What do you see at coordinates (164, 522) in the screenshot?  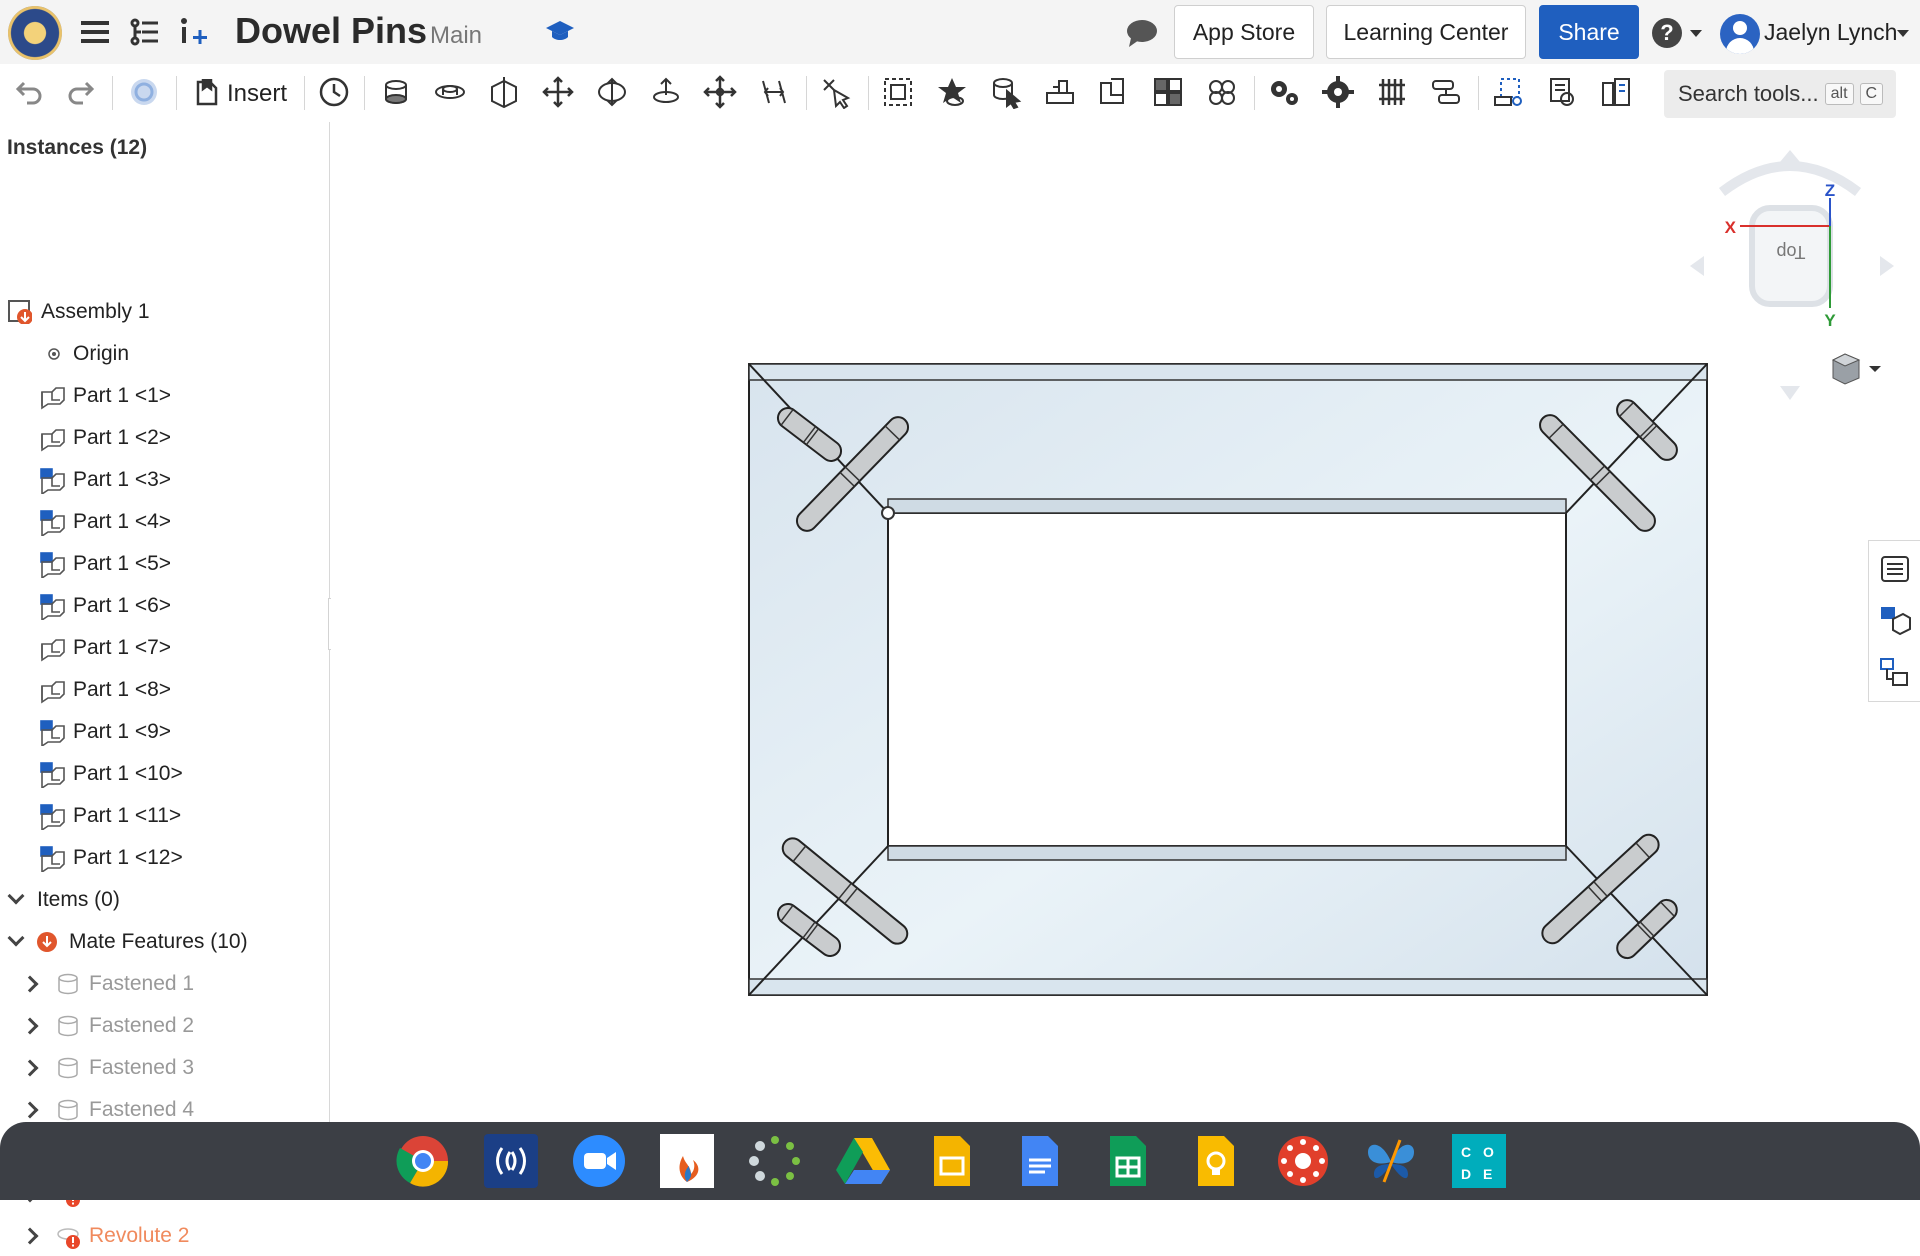 I see `part-instance-row: Part 1 <4>` at bounding box center [164, 522].